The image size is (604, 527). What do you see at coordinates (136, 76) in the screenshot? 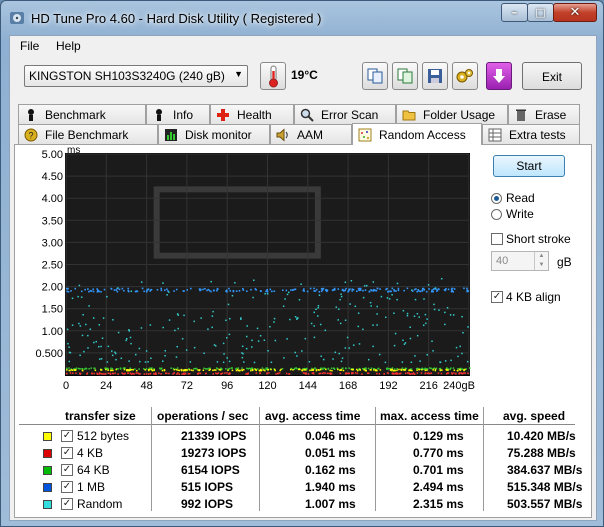
I see `drive-select: KINGSTON SH103S3240G (240 gB) ▼` at bounding box center [136, 76].